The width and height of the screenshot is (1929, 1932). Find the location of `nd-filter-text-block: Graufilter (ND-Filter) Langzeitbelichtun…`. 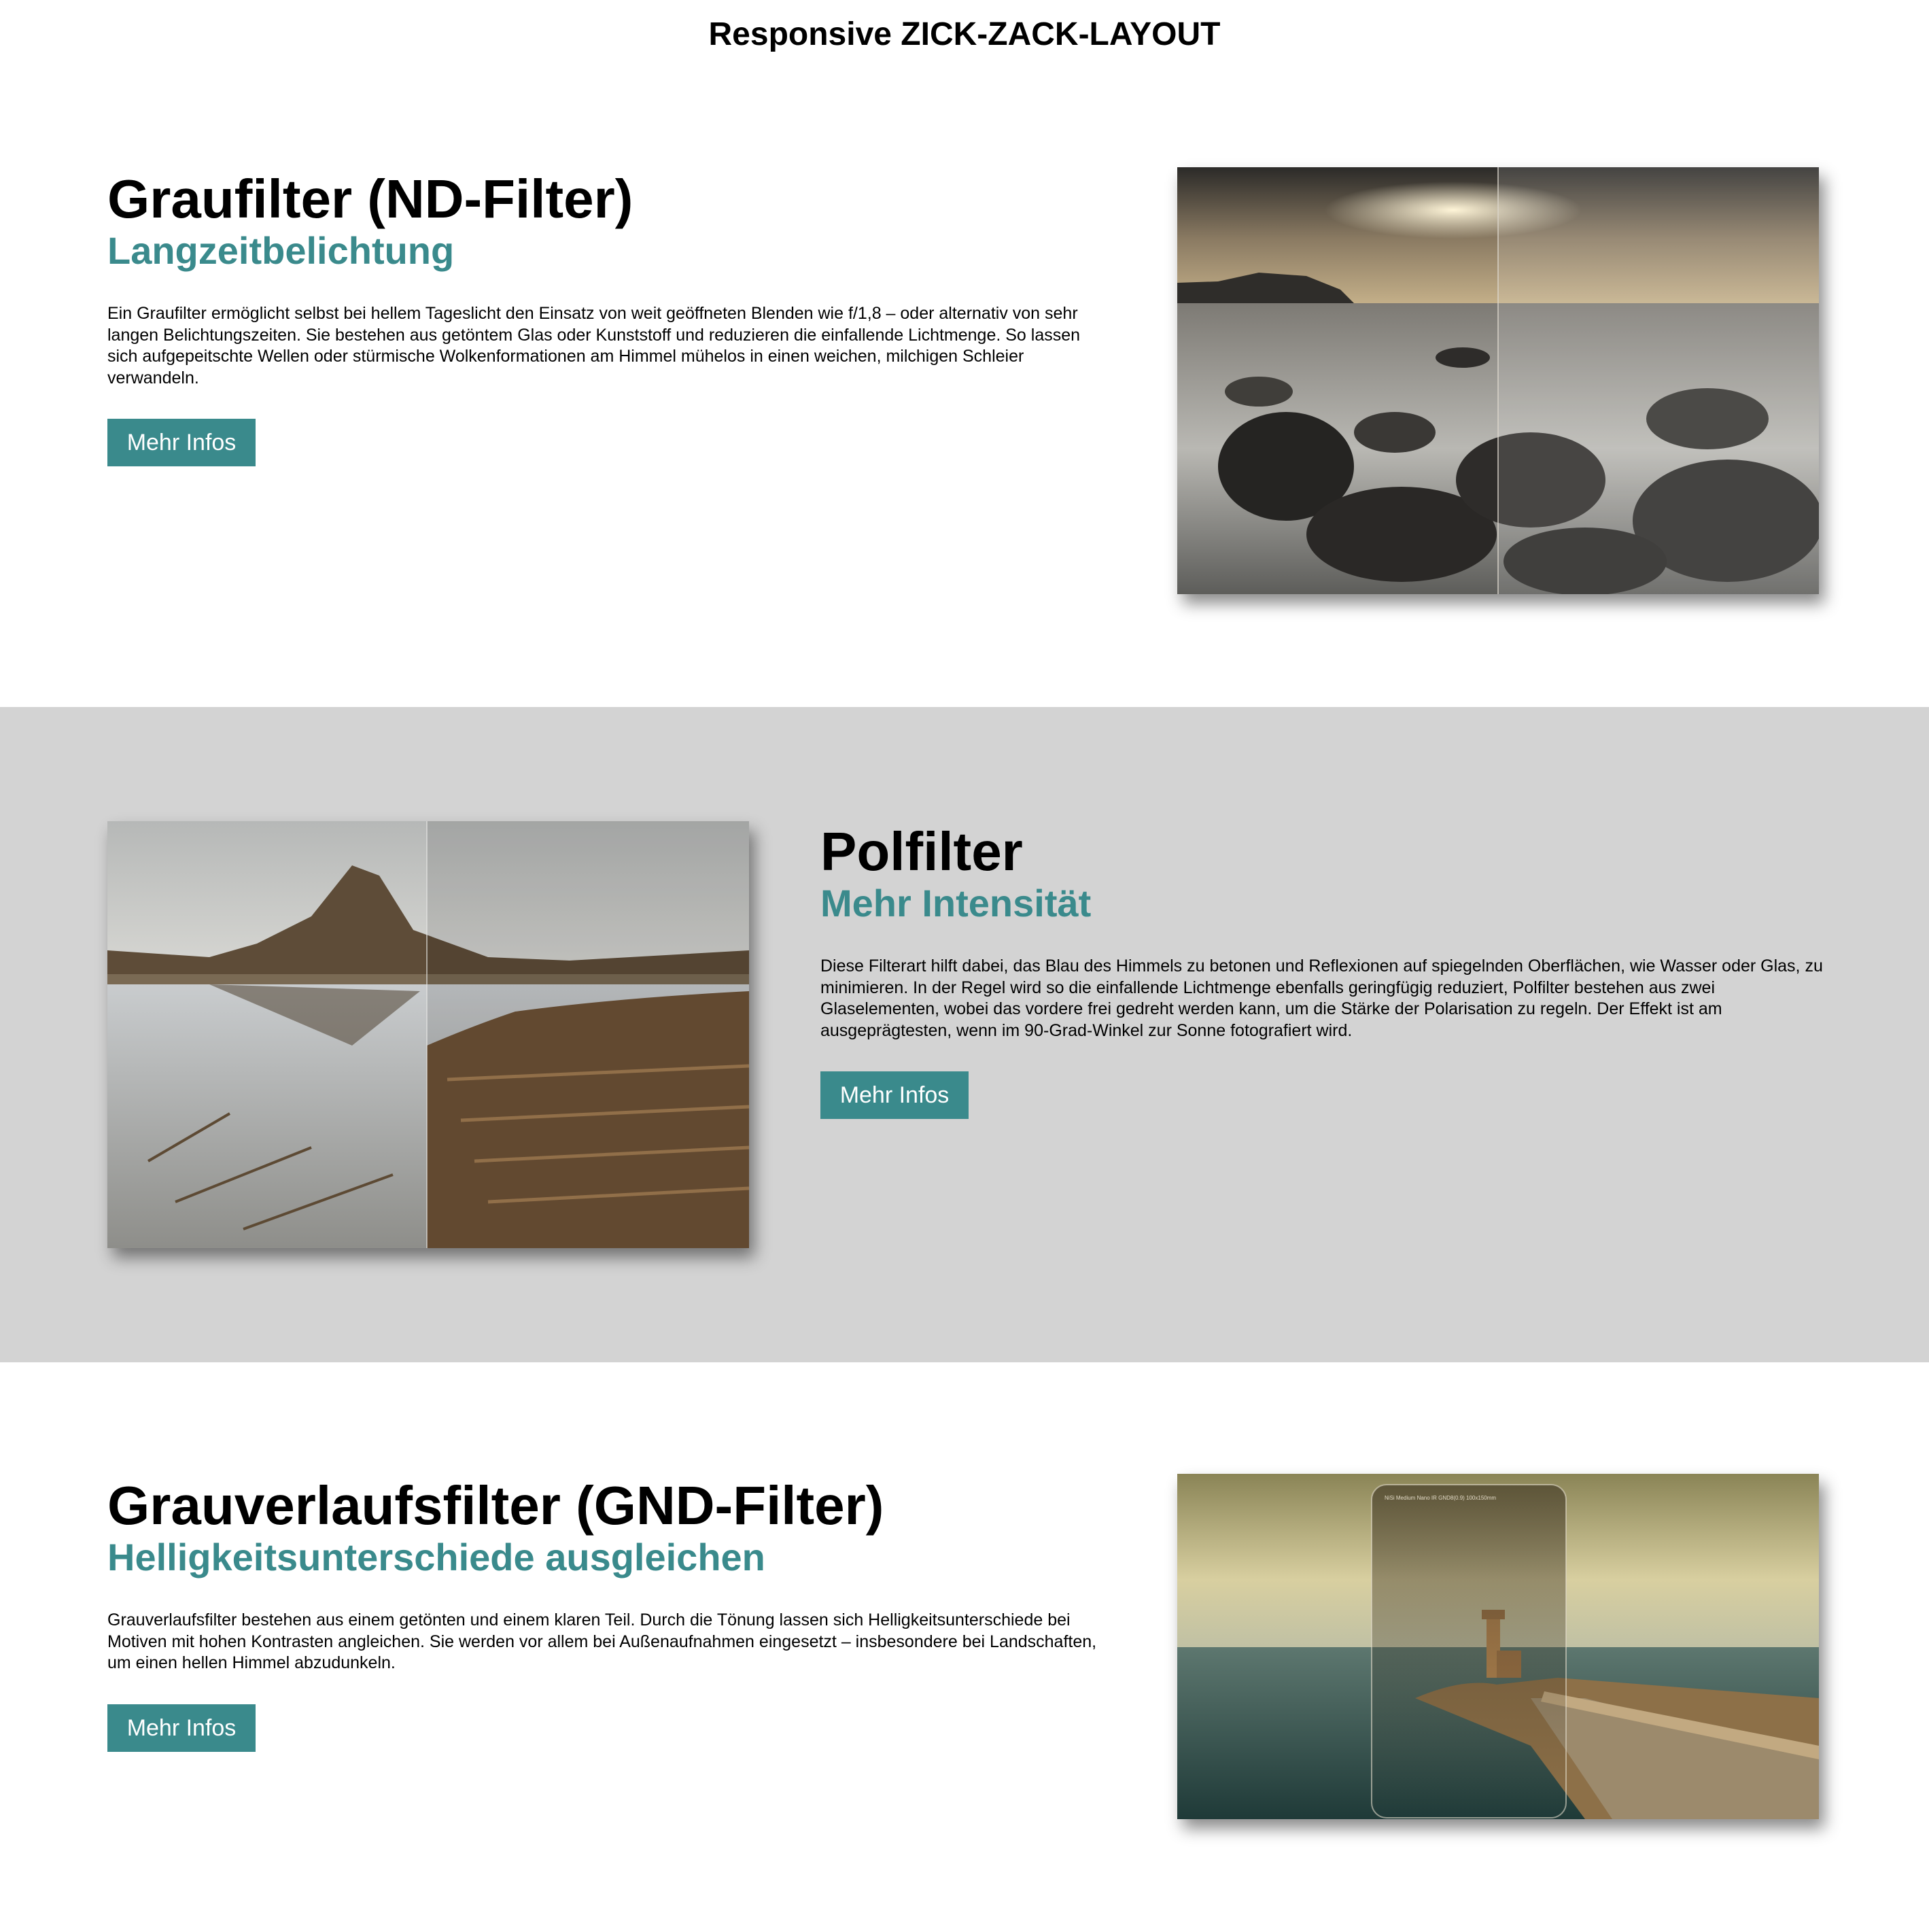

nd-filter-text-block: Graufilter (ND-Filter) Langzeitbelichtun… is located at coordinates (610, 317).